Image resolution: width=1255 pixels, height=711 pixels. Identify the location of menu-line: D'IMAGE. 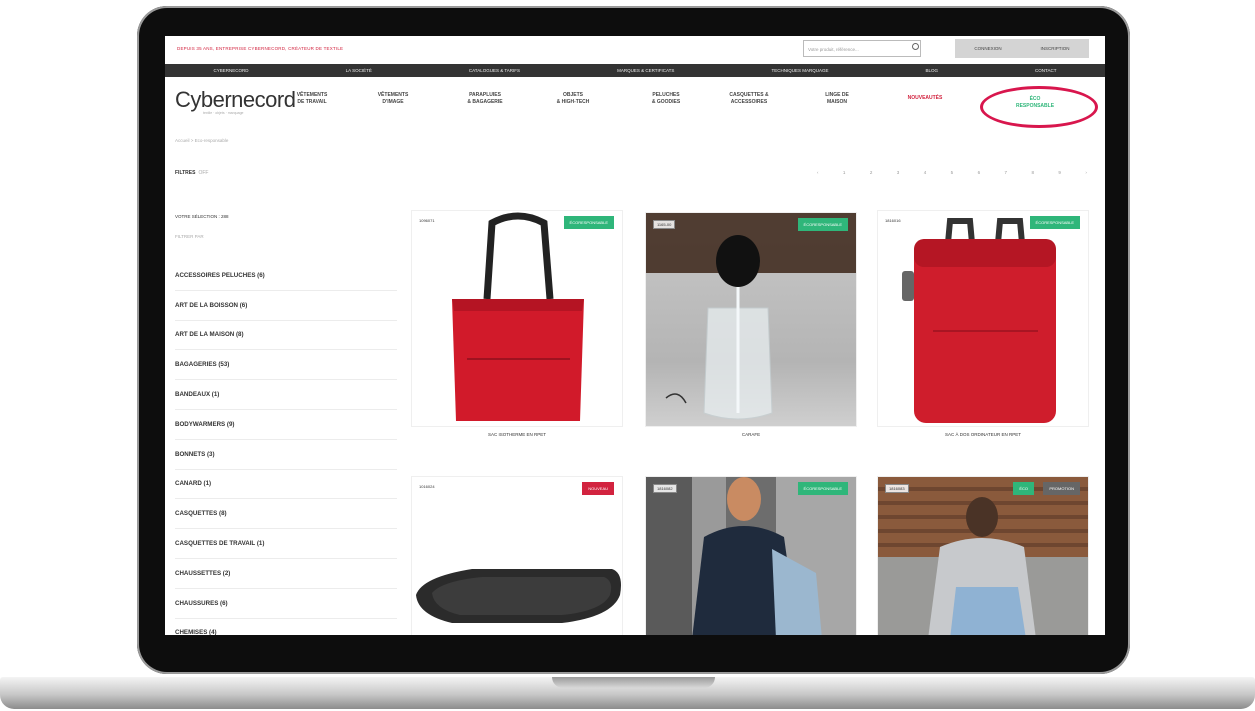
(393, 102).